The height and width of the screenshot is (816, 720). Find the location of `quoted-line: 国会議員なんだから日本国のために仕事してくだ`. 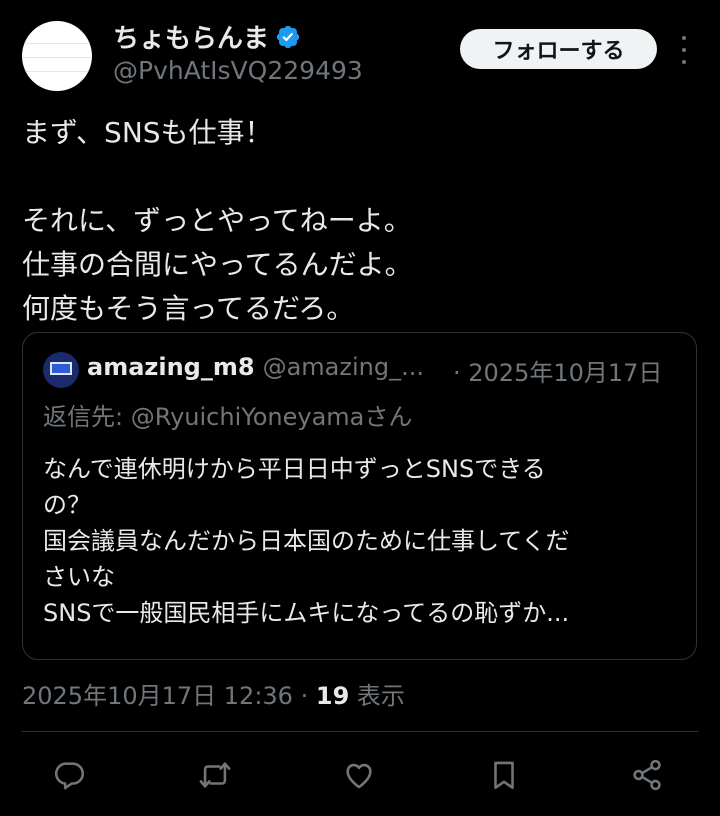

quoted-line: 国会議員なんだから日本国のために仕事してくだ is located at coordinates (306, 541).